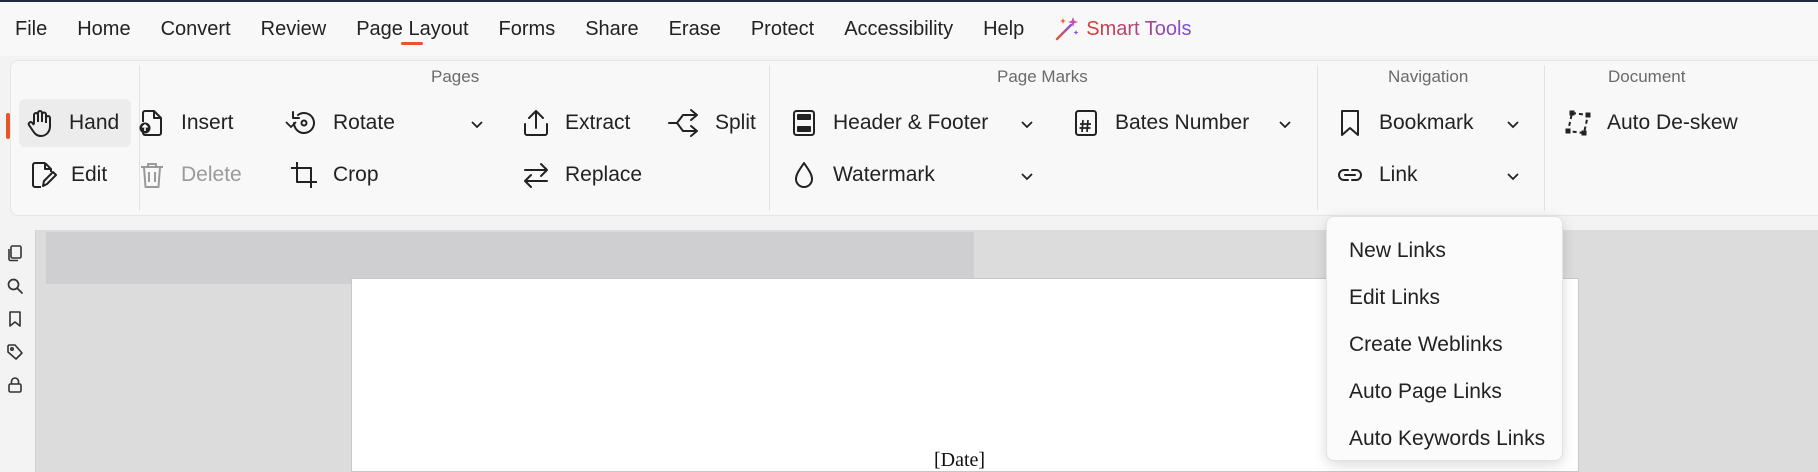 The image size is (1818, 472). Describe the element at coordinates (1350, 175) in the screenshot. I see `link-icon` at that location.